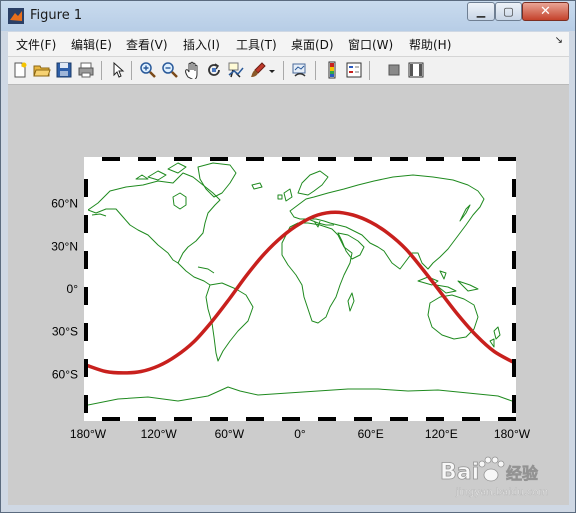 The width and height of the screenshot is (576, 513). Describe the element at coordinates (416, 70) in the screenshot. I see `show-plot-tools-icon` at that location.